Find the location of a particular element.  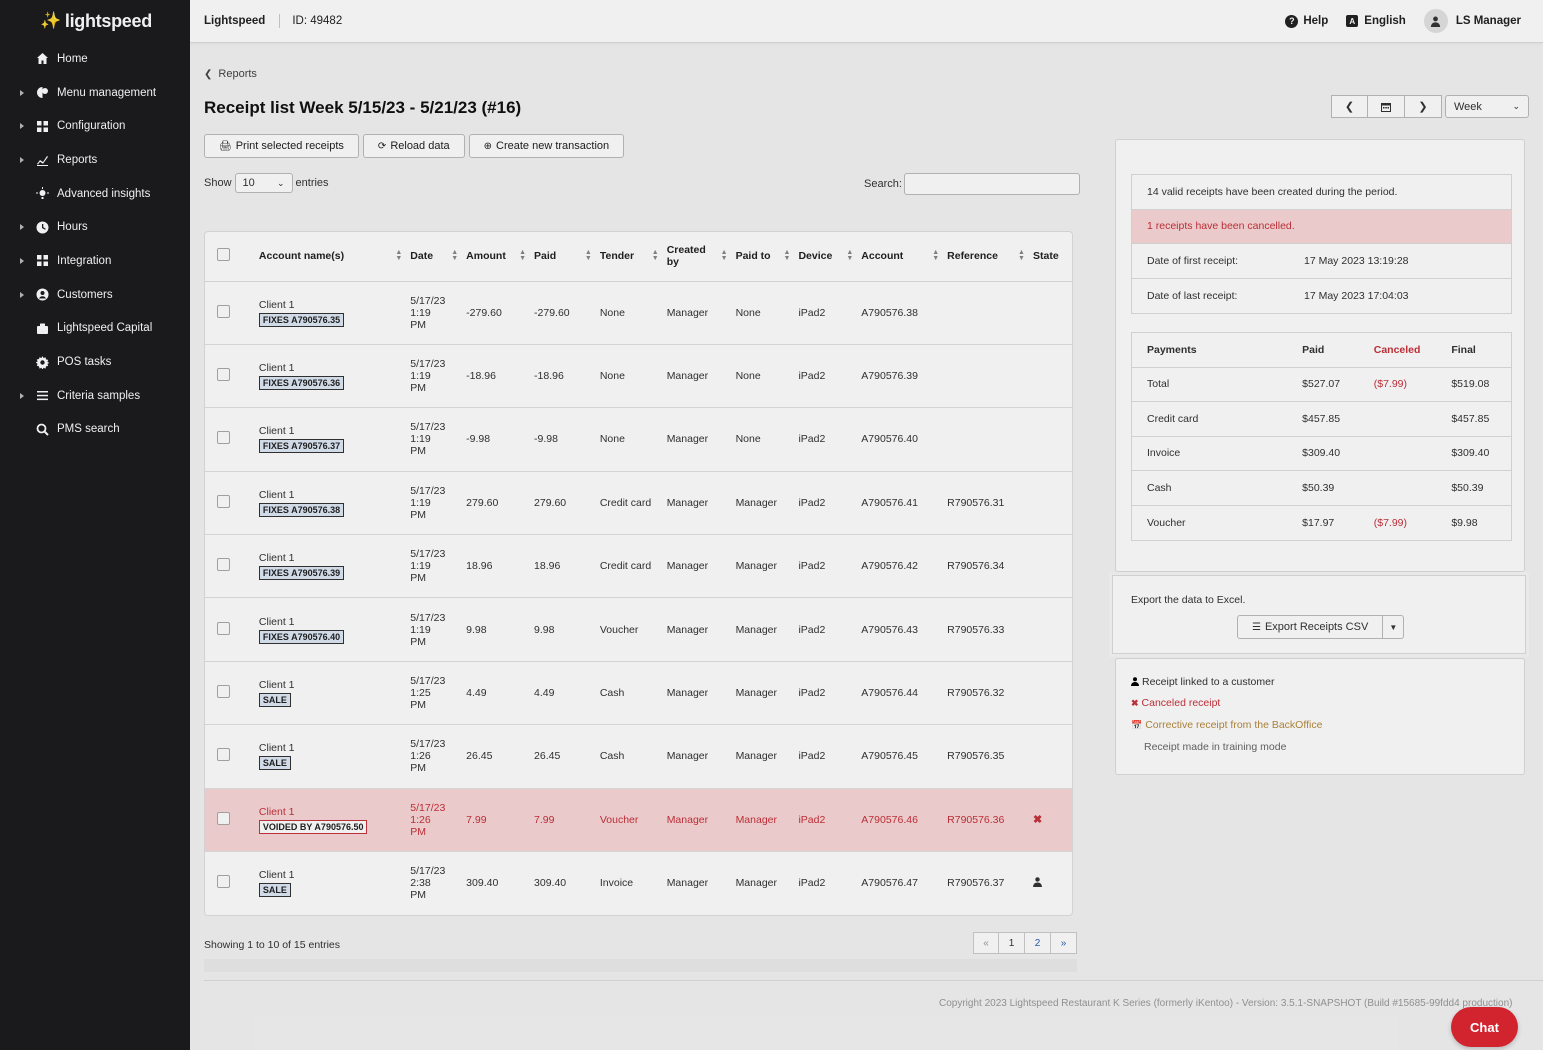

search-input is located at coordinates (991, 184).